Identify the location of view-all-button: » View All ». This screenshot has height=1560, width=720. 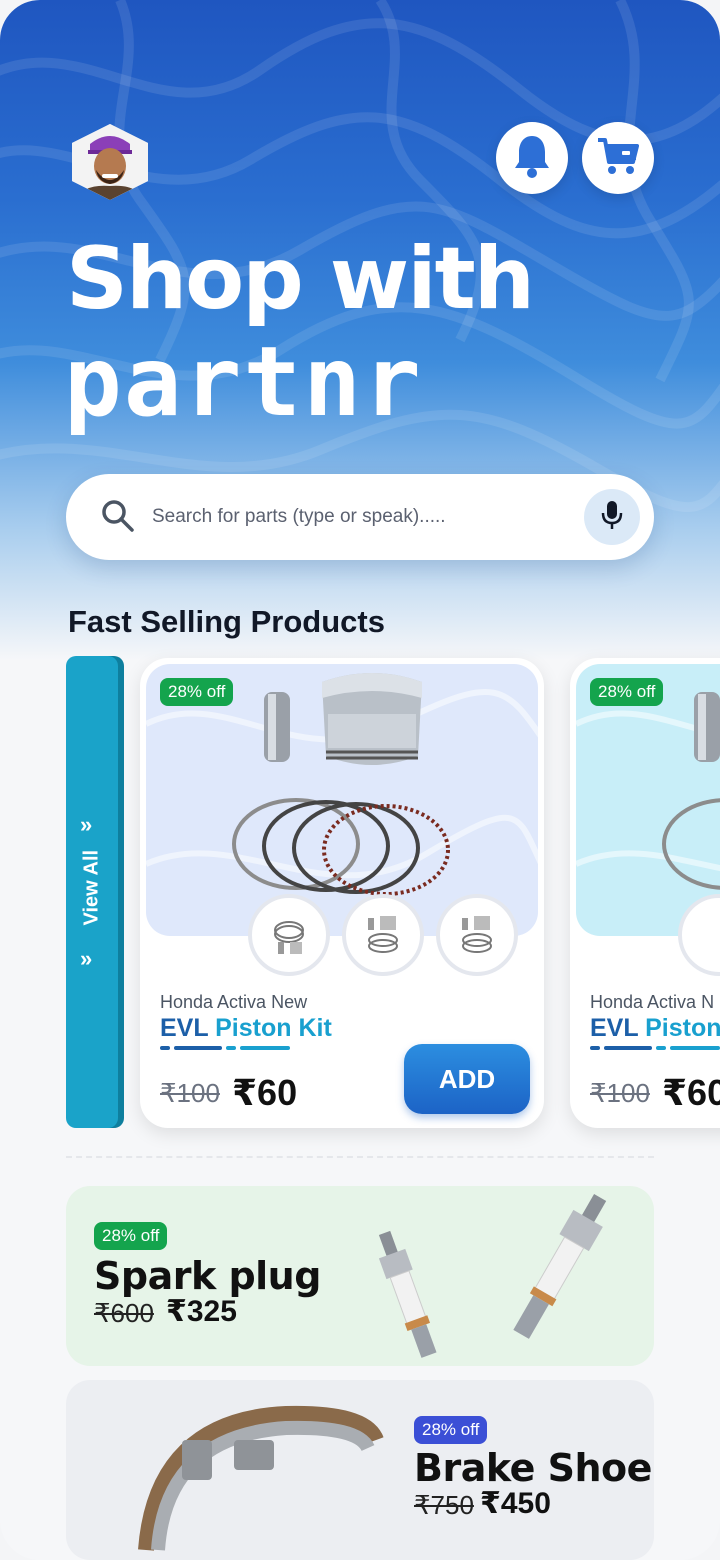
(92, 892).